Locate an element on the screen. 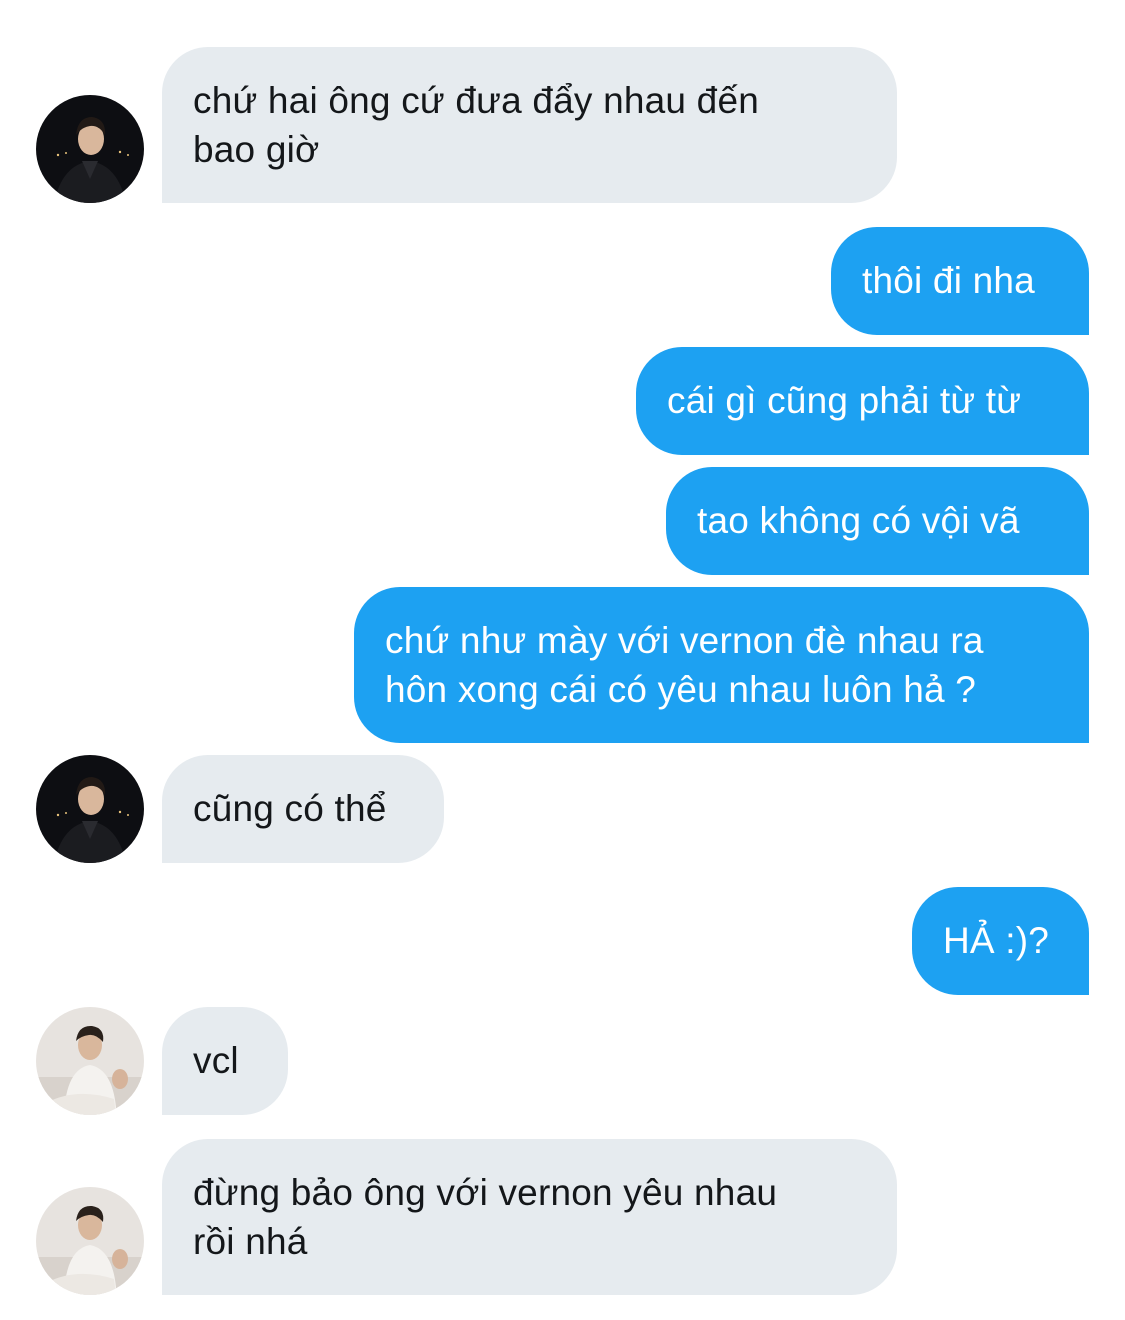  message-bubble-outgoing: tao không có vội vã is located at coordinates (877, 521).